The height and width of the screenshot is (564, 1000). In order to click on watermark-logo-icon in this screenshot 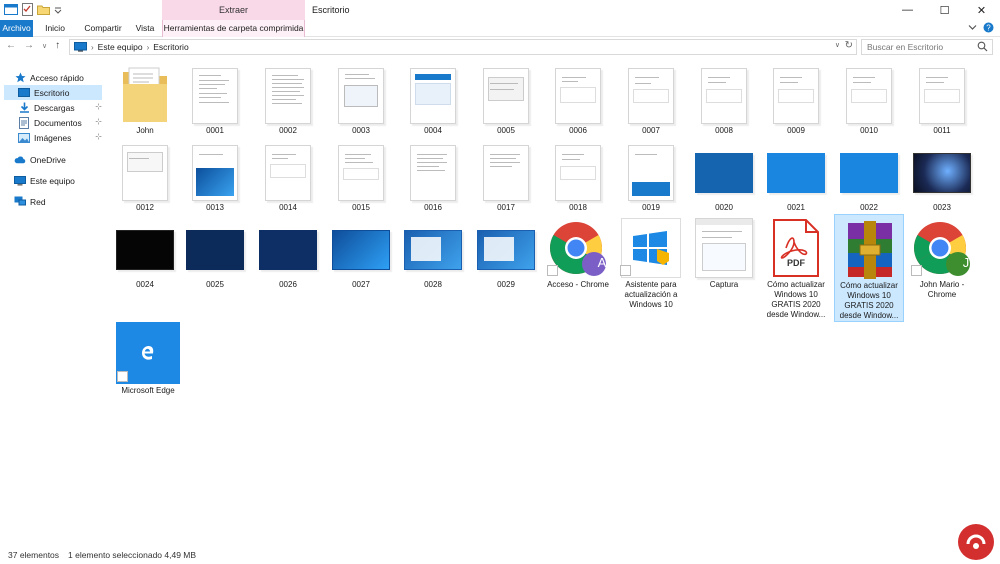, I will do `click(976, 542)`.